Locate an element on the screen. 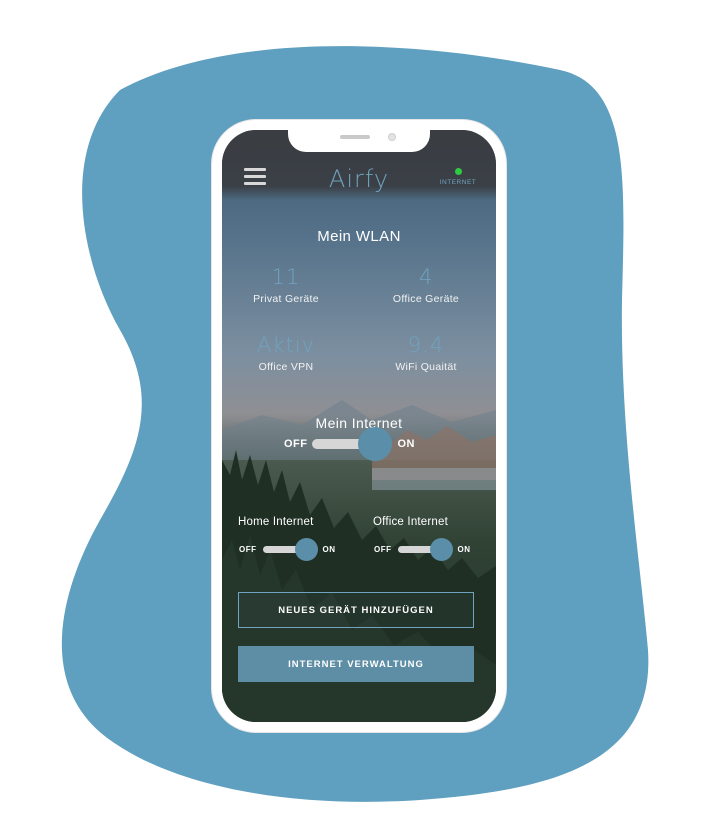 This screenshot has height=839, width=710. home-internet-title: Home Internet is located at coordinates (276, 522).